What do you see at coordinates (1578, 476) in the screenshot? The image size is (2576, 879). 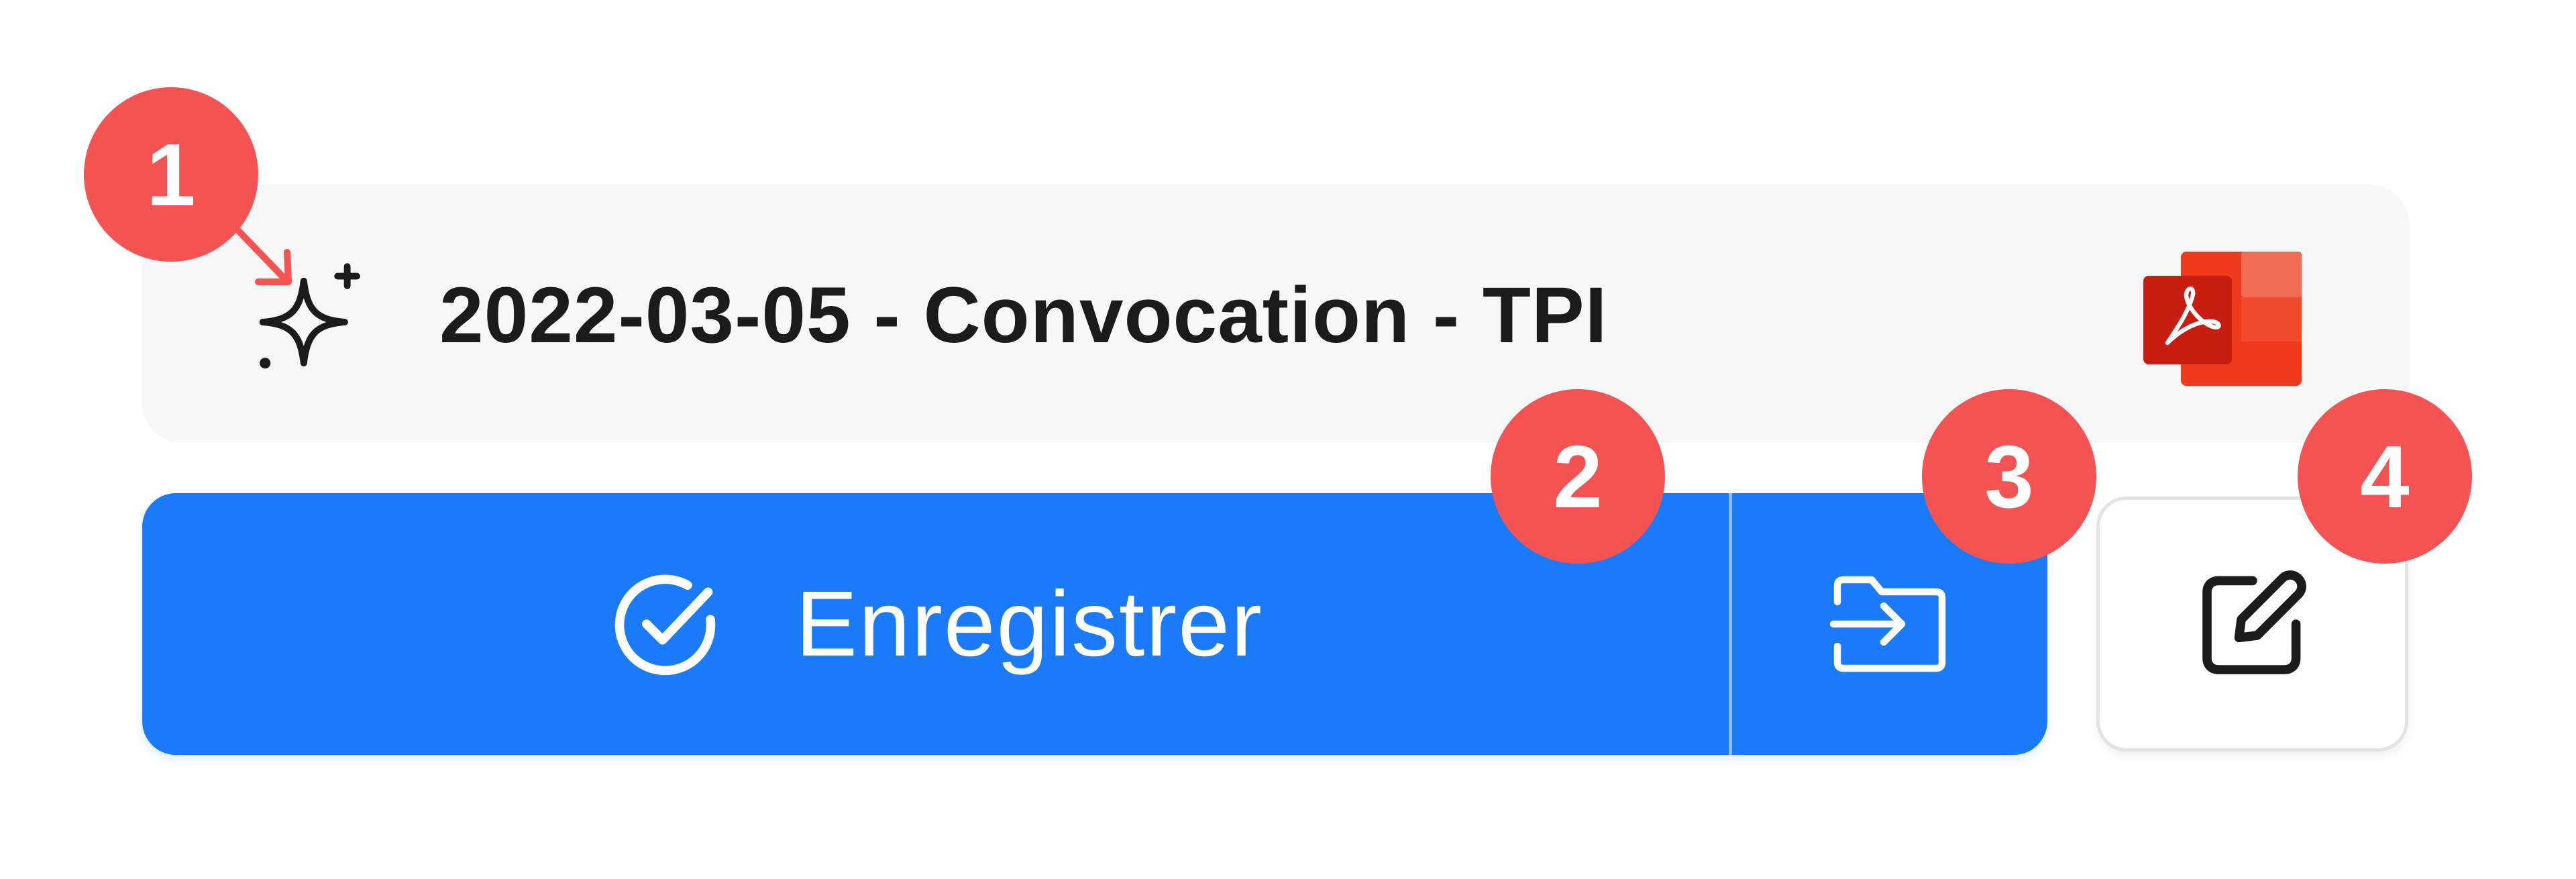 I see `callout-badge-2: 2` at bounding box center [1578, 476].